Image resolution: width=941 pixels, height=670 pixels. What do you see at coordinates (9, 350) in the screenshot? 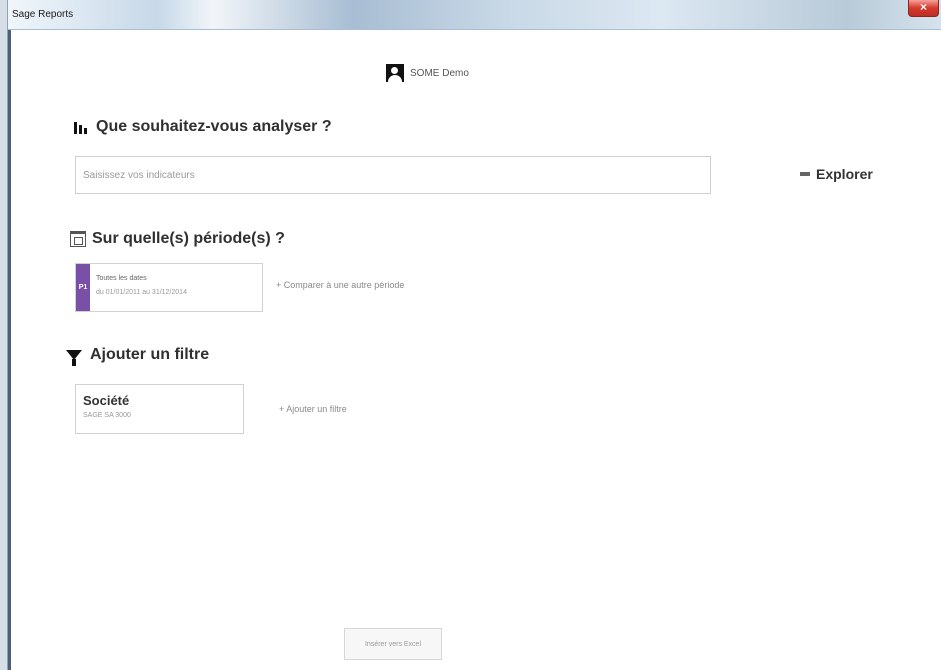
I see `window-left-edge` at bounding box center [9, 350].